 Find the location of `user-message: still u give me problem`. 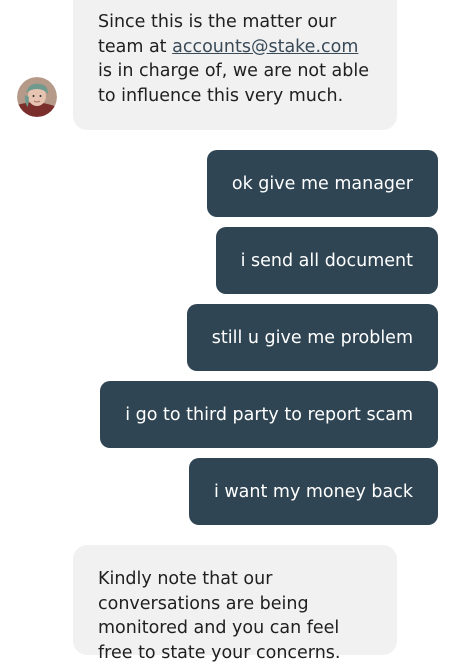

user-message: still u give me problem is located at coordinates (312, 337).